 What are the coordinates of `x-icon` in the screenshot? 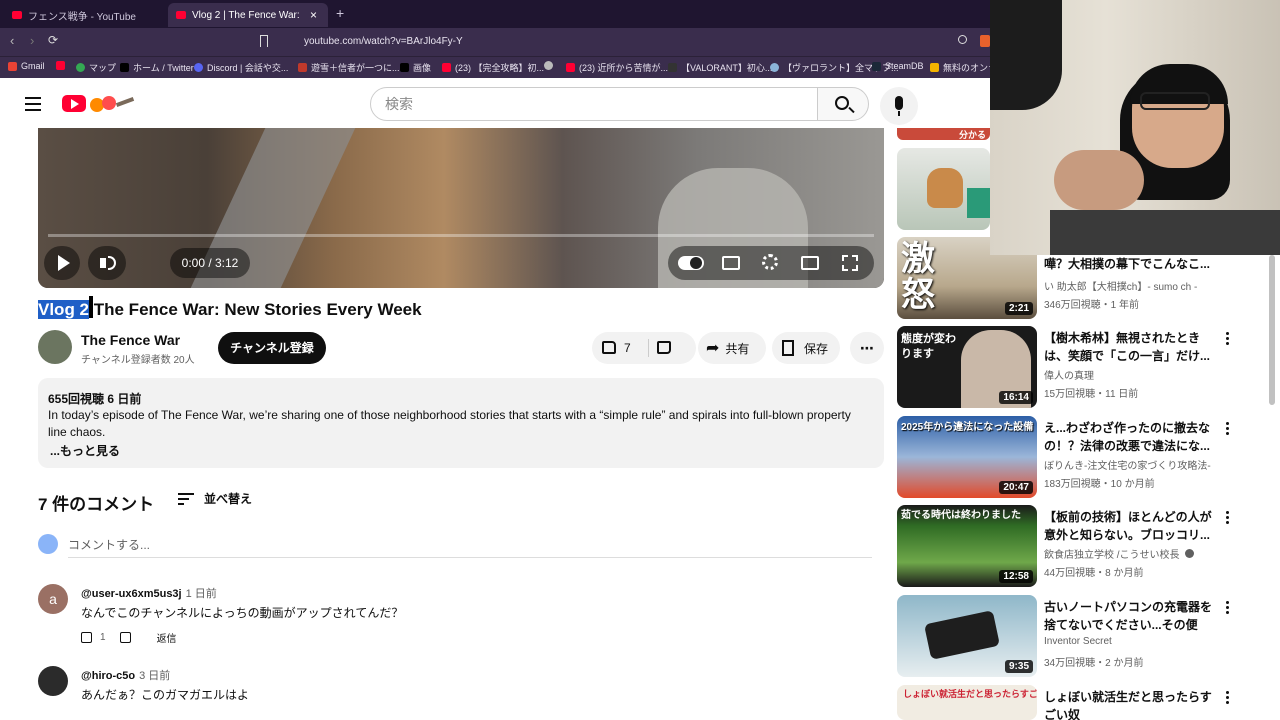 It's located at (404, 67).